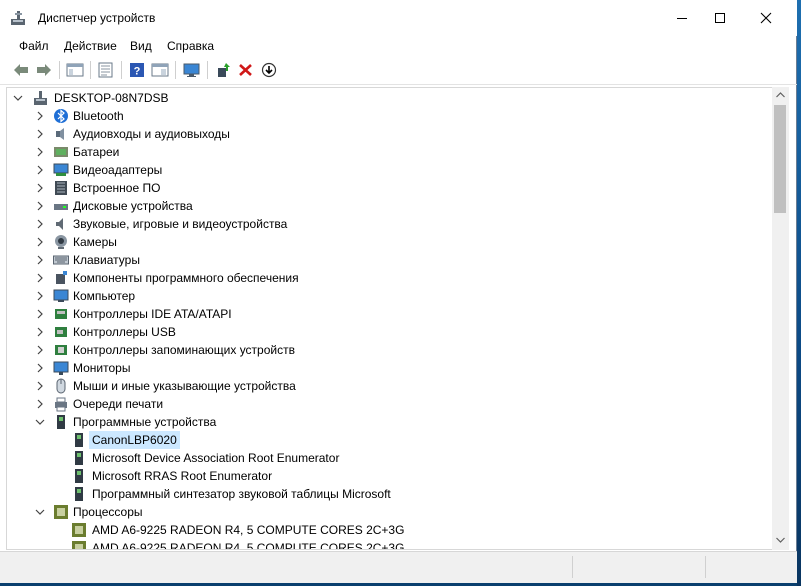  What do you see at coordinates (387, 98) in the screenshot?
I see `tree-root: DESKTOP-08N7DSB` at bounding box center [387, 98].